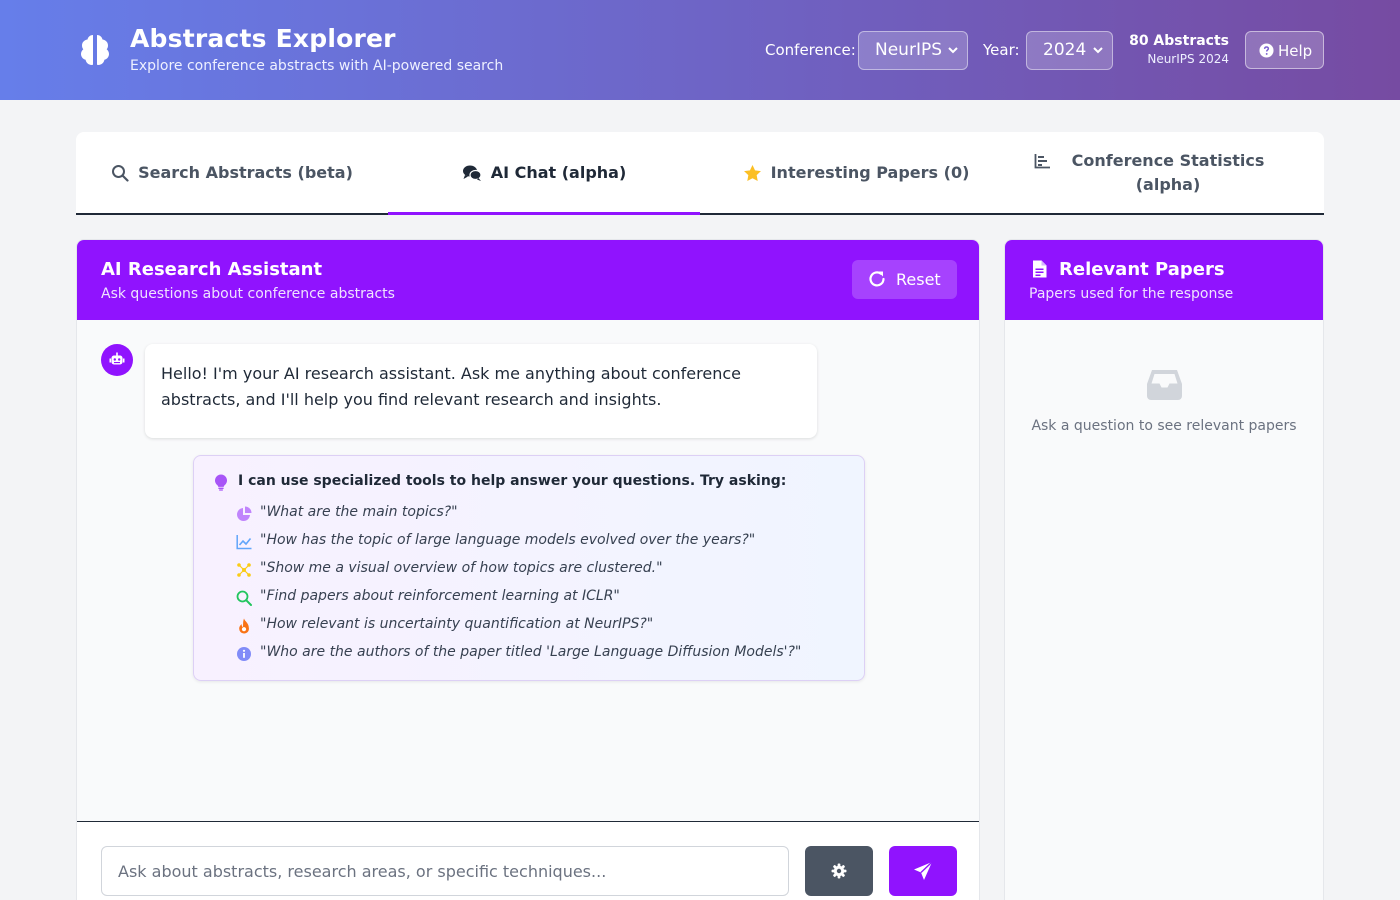 The image size is (1400, 900). I want to click on chat-panel-title: AI Research Assistant, so click(212, 269).